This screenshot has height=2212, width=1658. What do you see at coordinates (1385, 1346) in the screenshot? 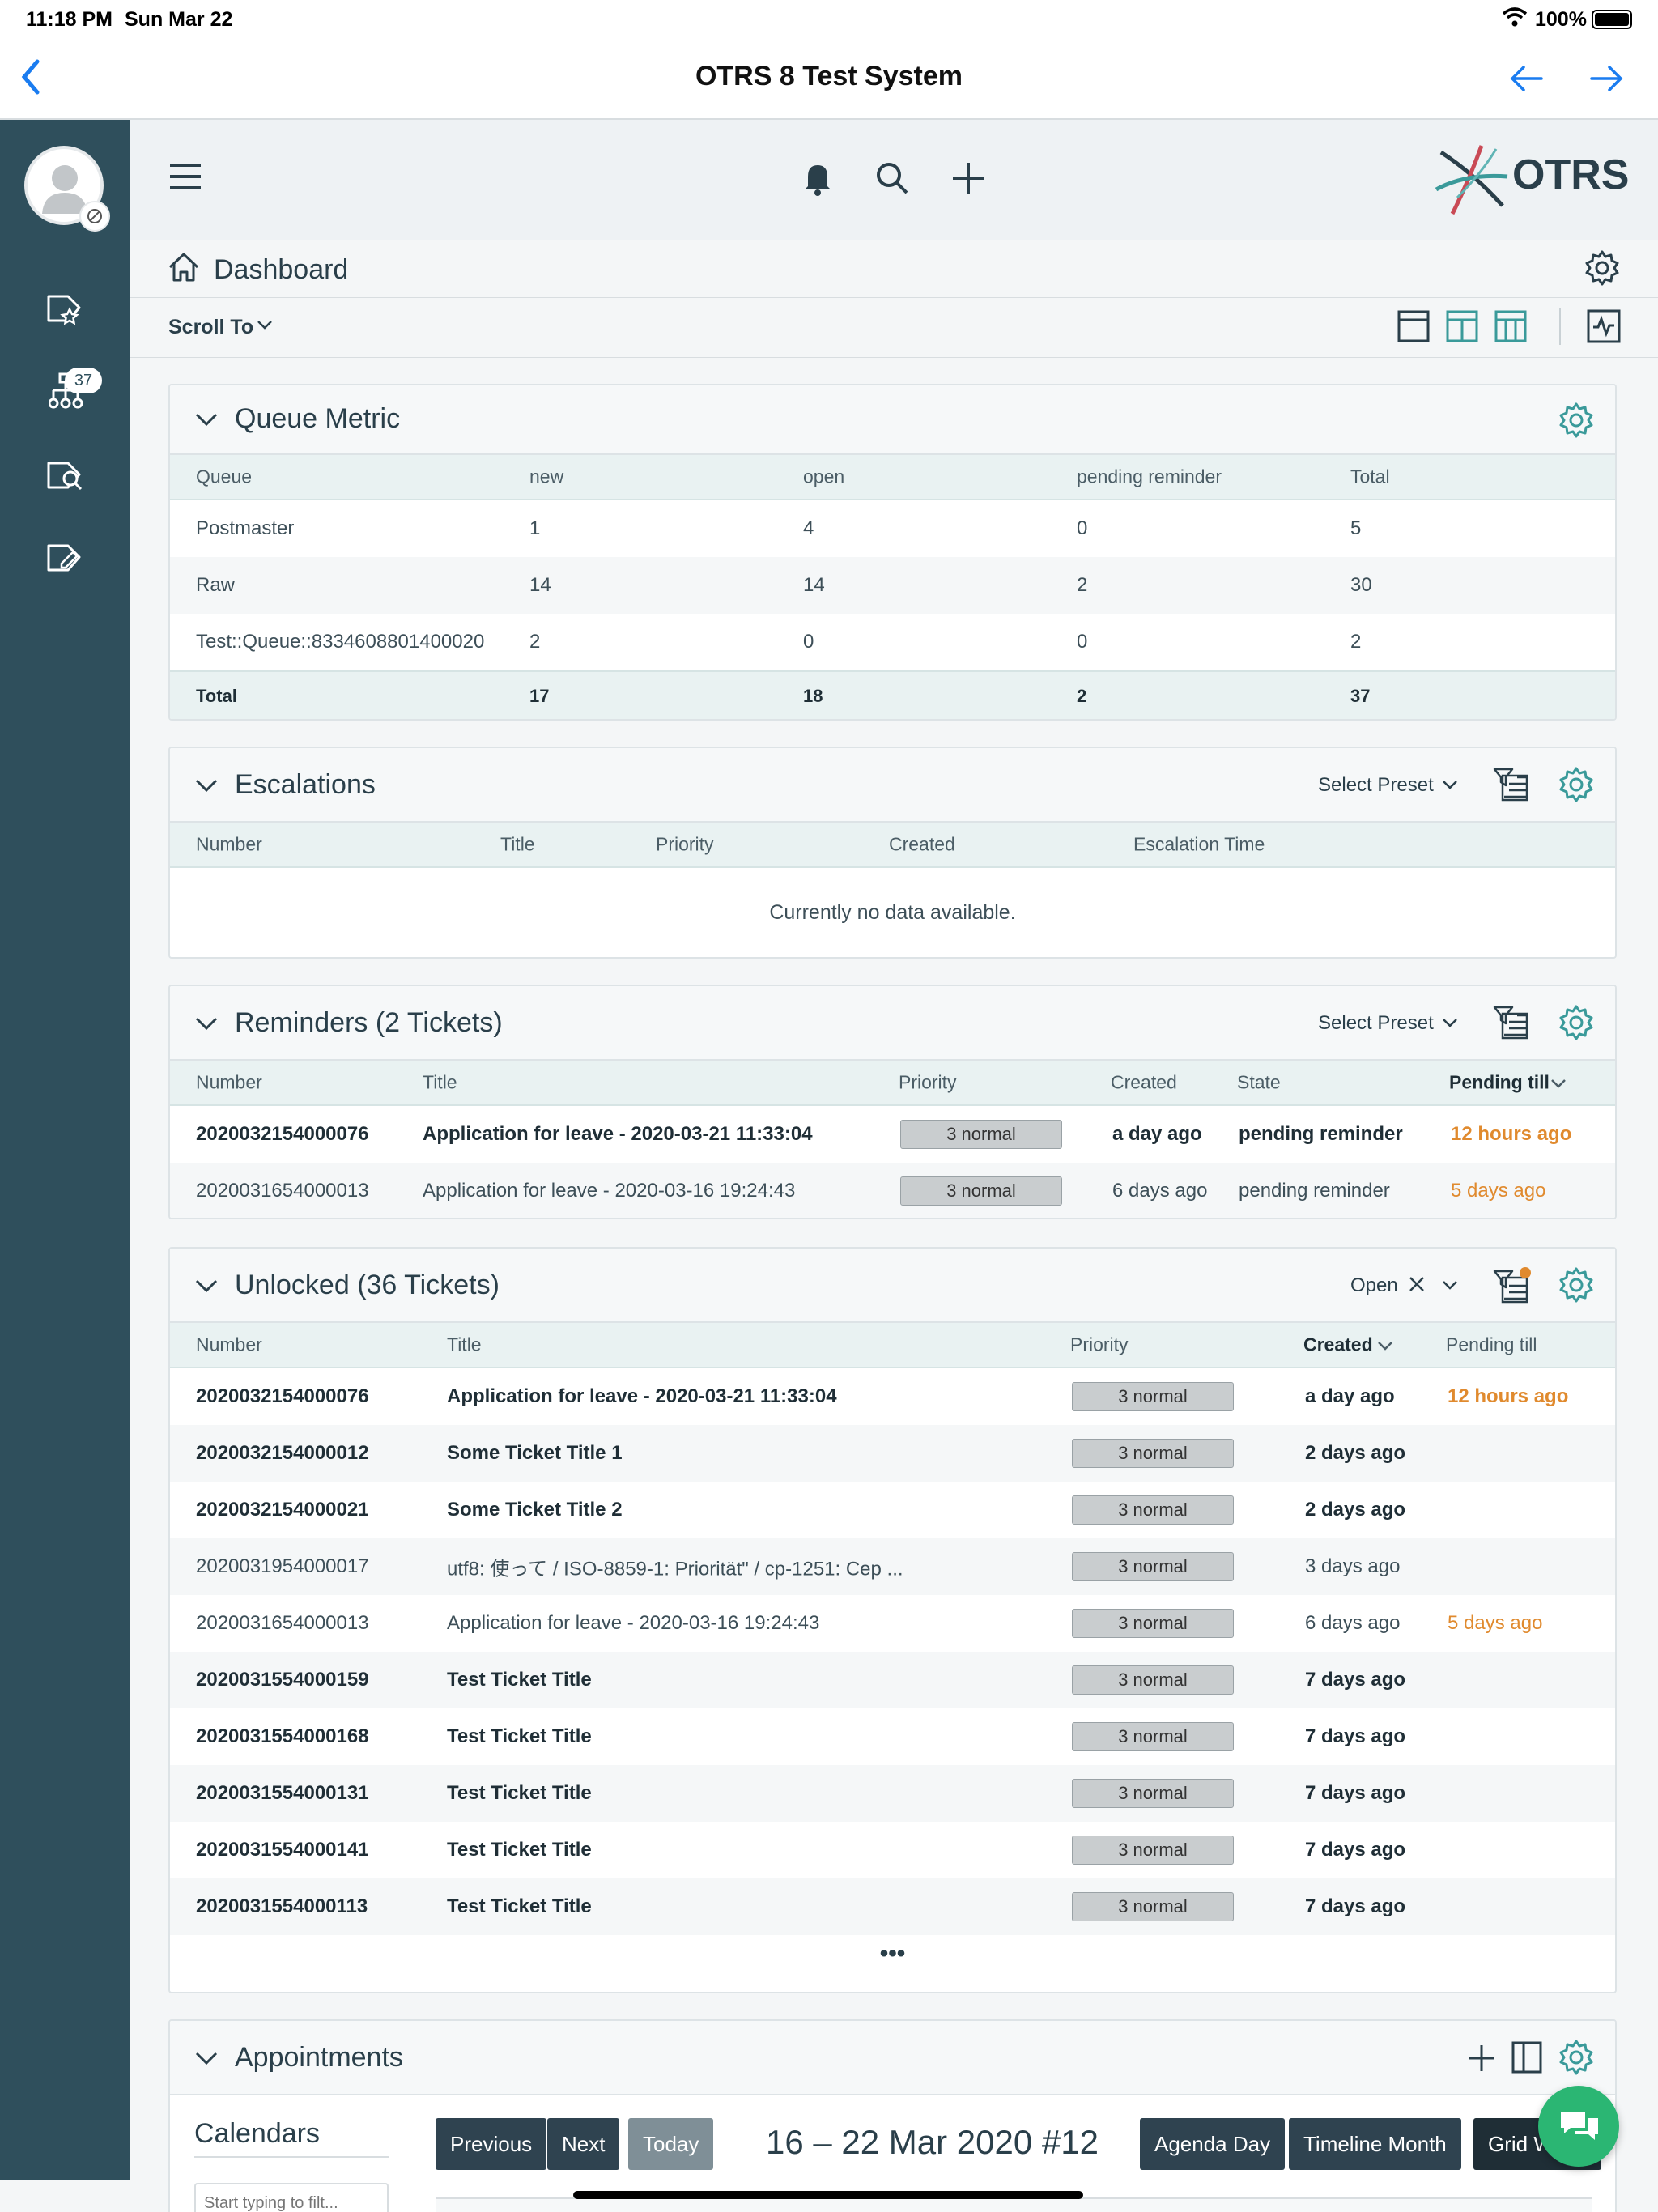
I see `sort-chevron-down-icon` at bounding box center [1385, 1346].